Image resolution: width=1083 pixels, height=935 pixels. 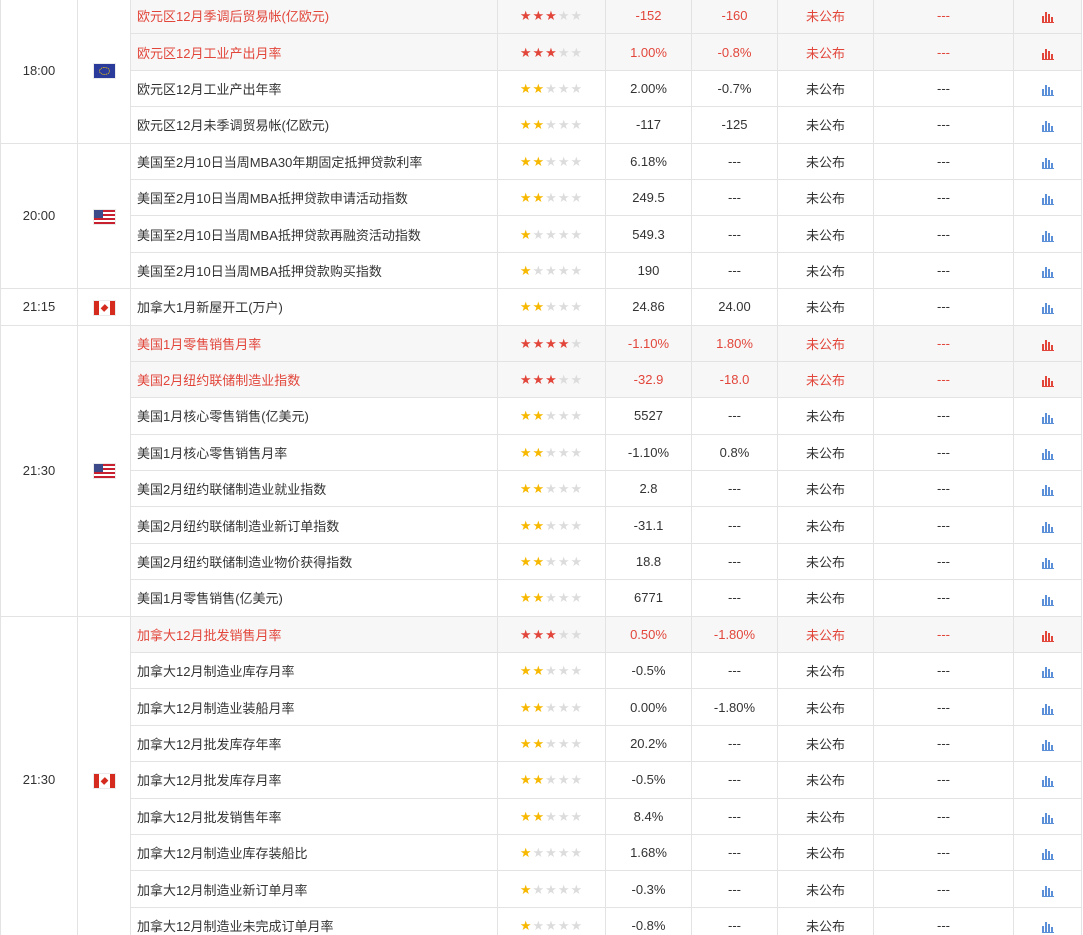 I want to click on indicator-name: 欧元区12月未季调贸易帐(亿欧元), so click(x=314, y=125).